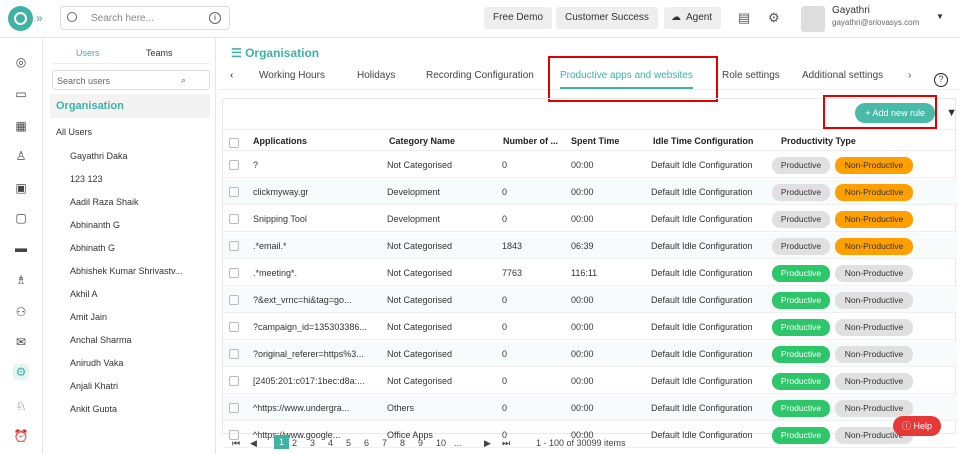 The image size is (960, 454). I want to click on global-search: Search here... i, so click(145, 18).